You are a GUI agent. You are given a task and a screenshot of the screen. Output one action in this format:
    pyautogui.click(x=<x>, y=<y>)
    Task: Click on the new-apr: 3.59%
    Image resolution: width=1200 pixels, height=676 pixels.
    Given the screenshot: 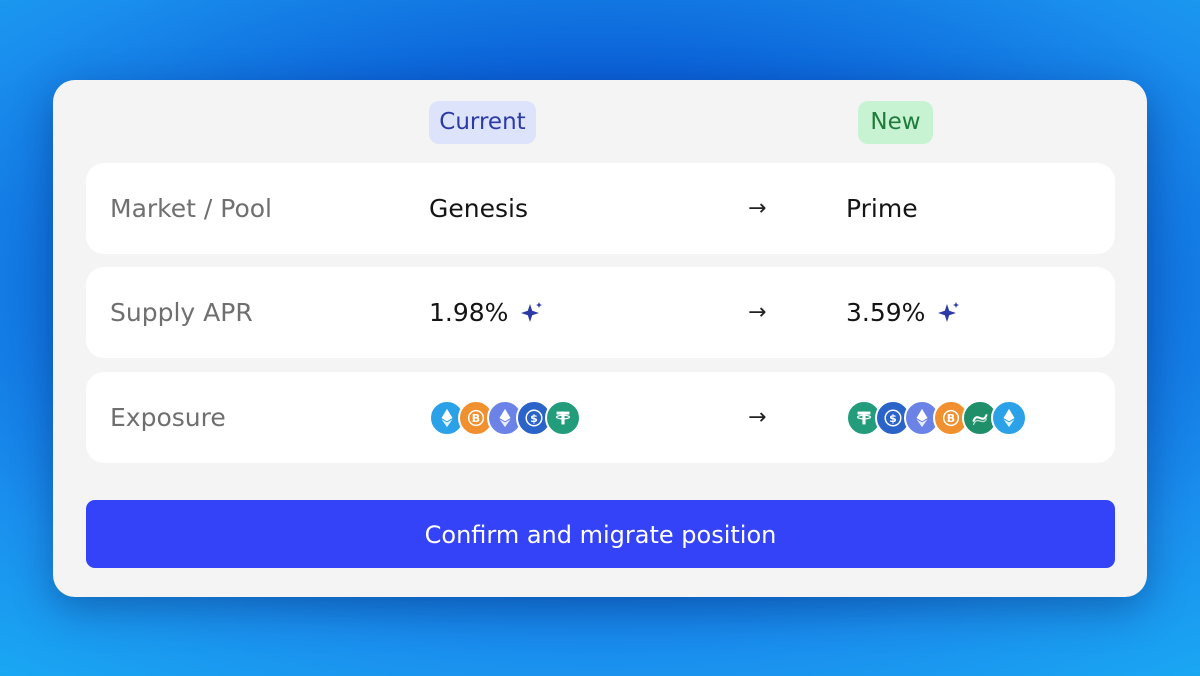 What is the action you would take?
    pyautogui.click(x=903, y=312)
    